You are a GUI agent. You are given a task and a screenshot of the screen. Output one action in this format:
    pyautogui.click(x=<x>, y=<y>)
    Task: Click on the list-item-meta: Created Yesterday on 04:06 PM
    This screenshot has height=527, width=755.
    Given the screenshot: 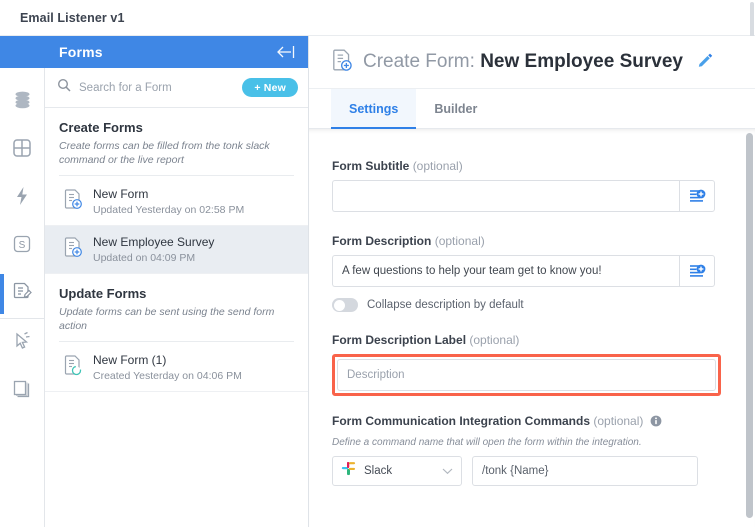 What is the action you would take?
    pyautogui.click(x=167, y=376)
    